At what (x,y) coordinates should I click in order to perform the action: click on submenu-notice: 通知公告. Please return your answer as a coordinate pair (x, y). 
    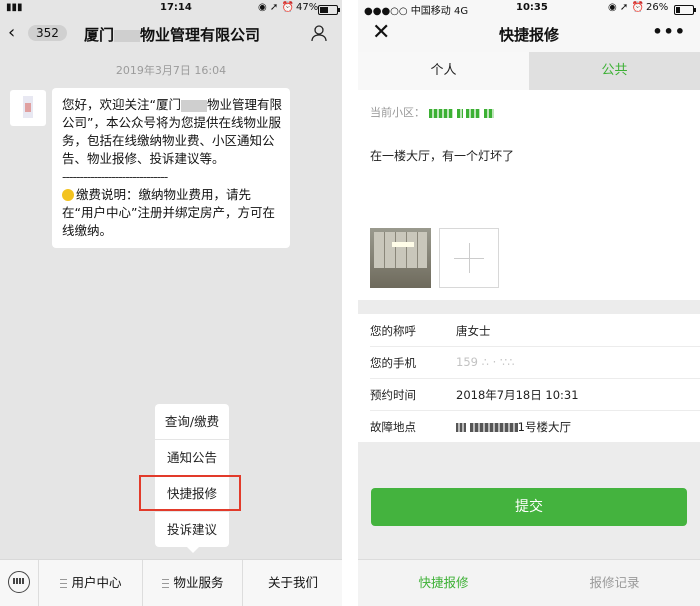
    Looking at the image, I should click on (192, 458).